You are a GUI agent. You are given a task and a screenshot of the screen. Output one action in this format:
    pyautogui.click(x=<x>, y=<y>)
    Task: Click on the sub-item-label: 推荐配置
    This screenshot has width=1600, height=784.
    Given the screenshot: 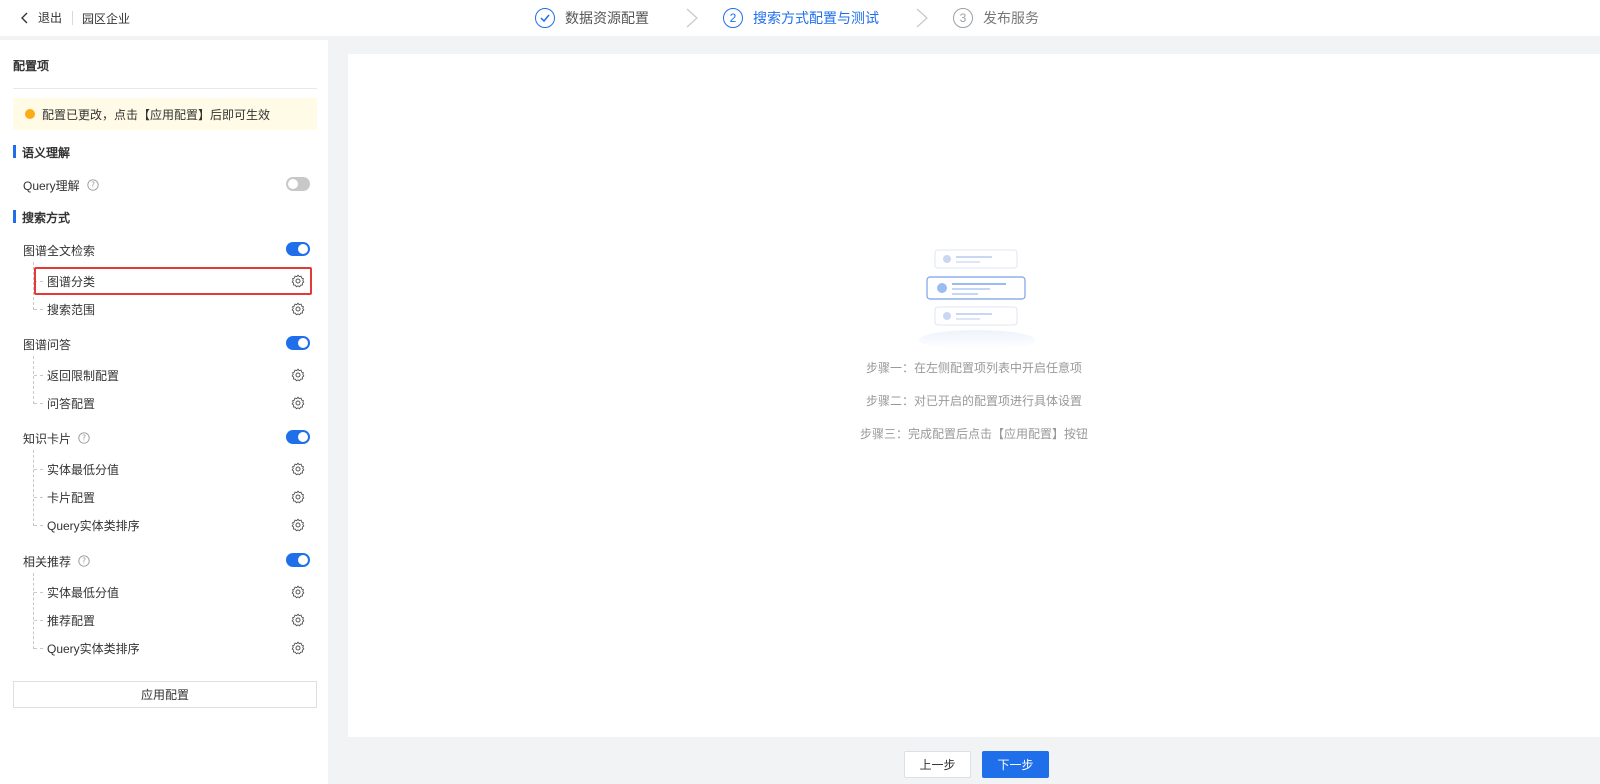 What is the action you would take?
    pyautogui.click(x=71, y=620)
    